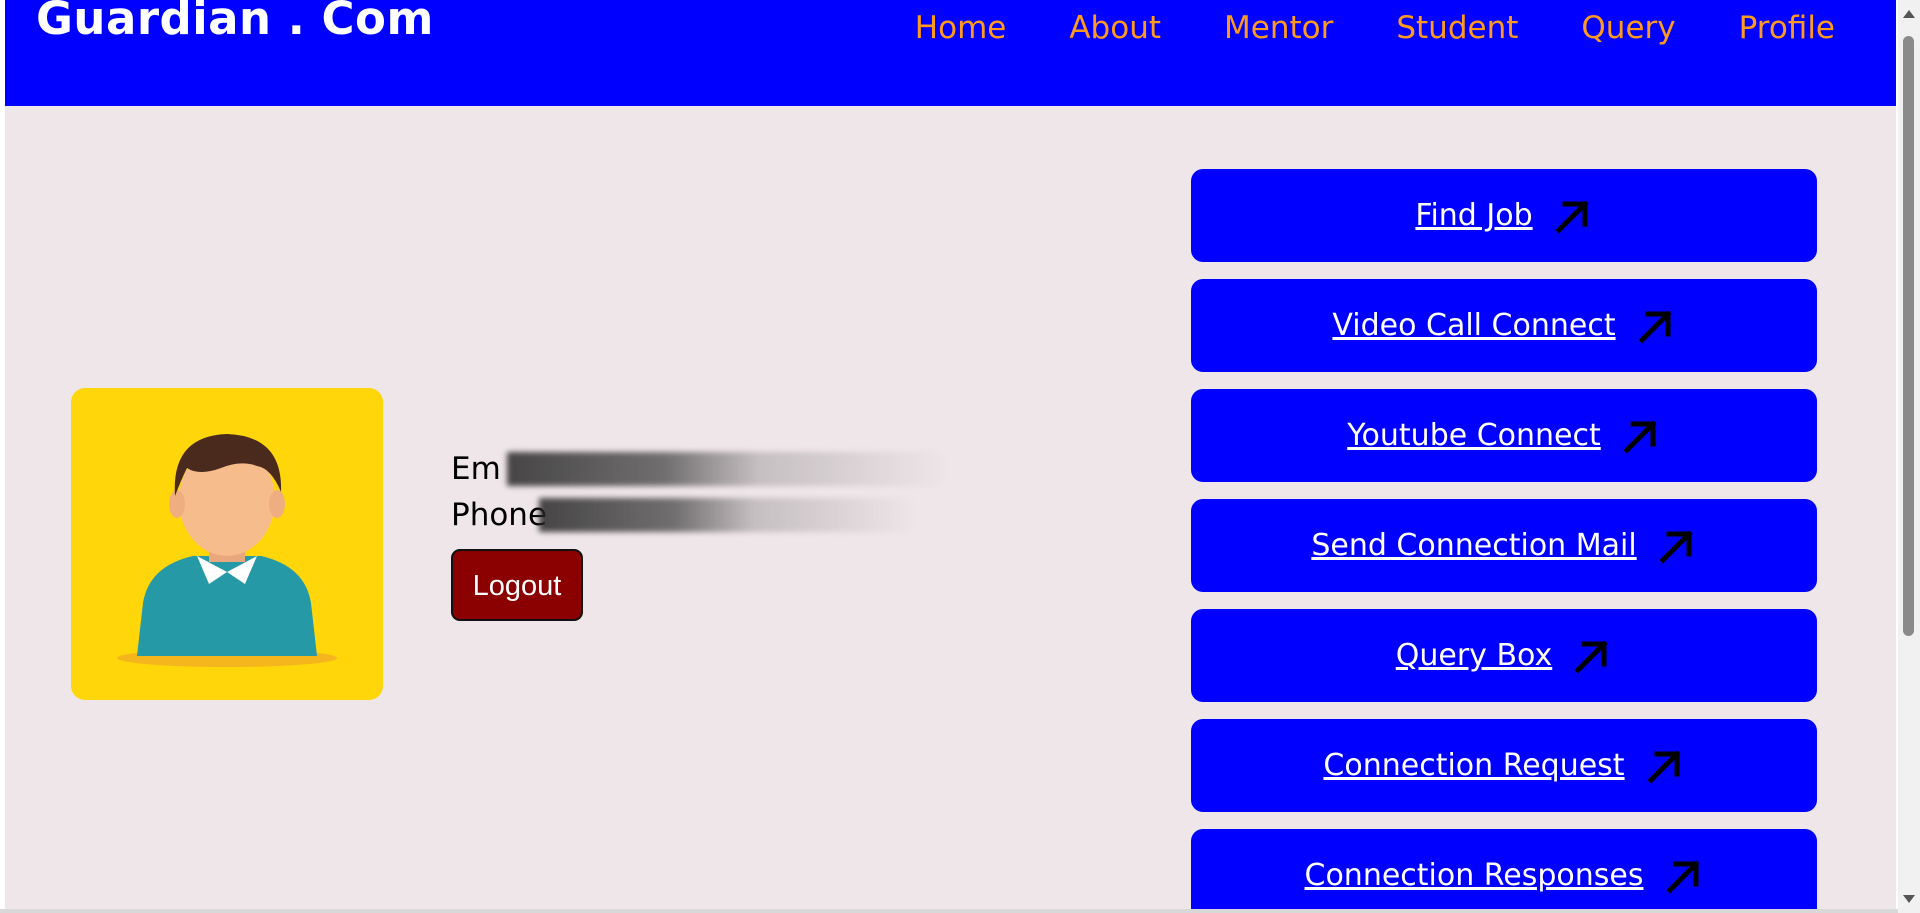  I want to click on nav-link-about: About, so click(1115, 28).